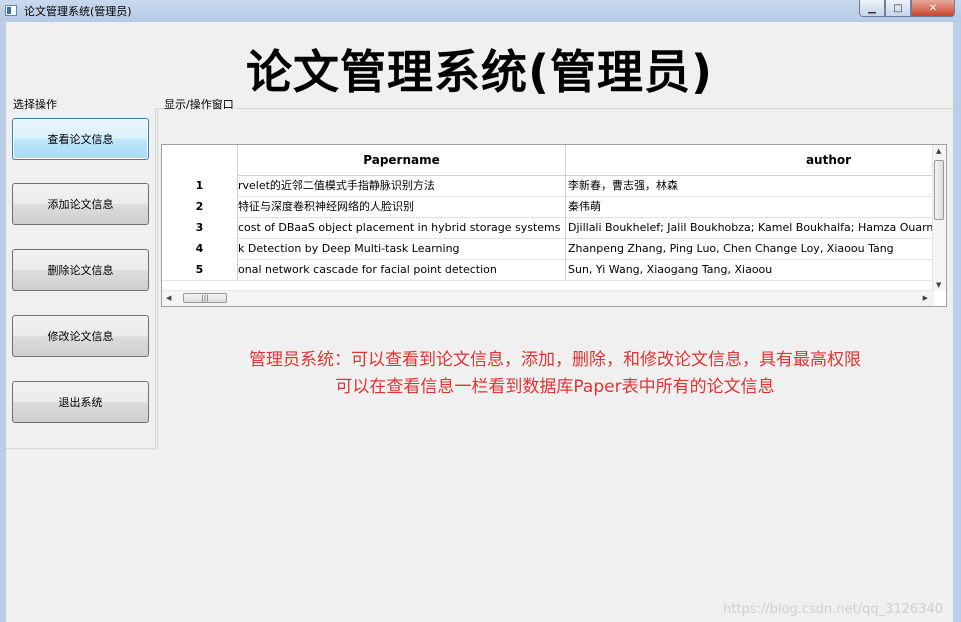 The height and width of the screenshot is (622, 961). Describe the element at coordinates (11, 10) in the screenshot. I see `app-icon` at that location.